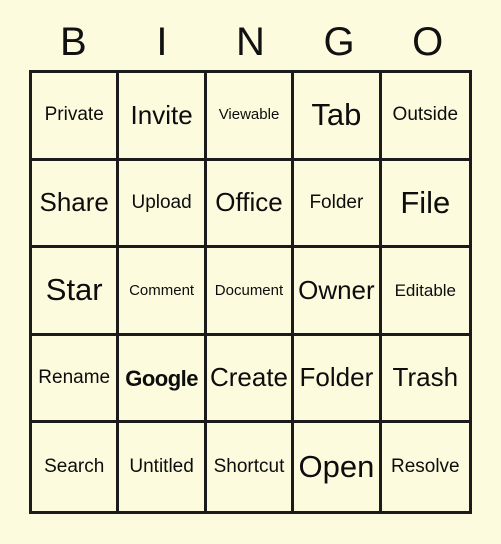  I want to click on bingo-cell-label: Resolve, so click(425, 467).